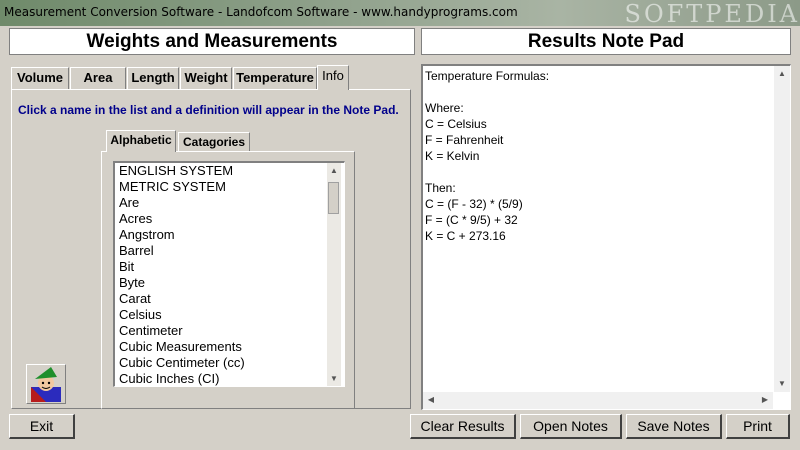  What do you see at coordinates (206, 78) in the screenshot?
I see `tab-weight: Weight` at bounding box center [206, 78].